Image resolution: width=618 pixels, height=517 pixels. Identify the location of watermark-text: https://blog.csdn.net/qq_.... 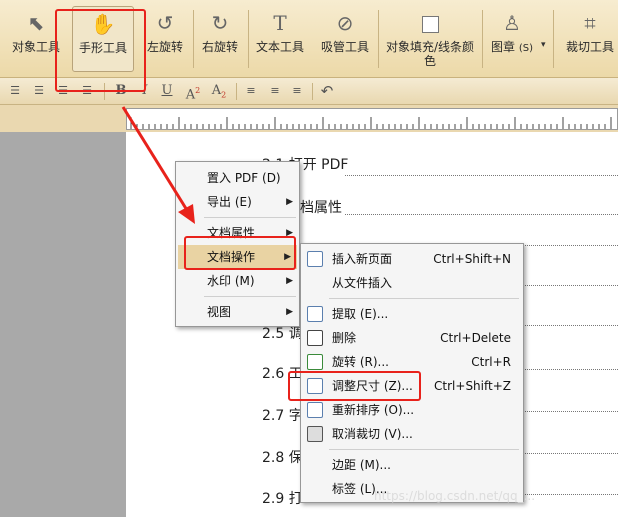
(455, 496).